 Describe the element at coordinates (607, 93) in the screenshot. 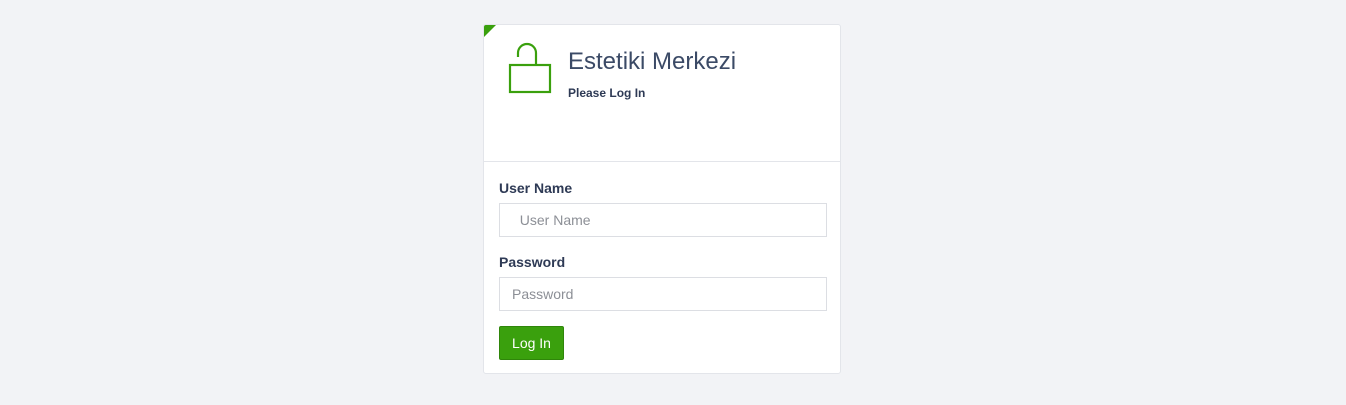

I see `login-subtitle: Please Log In` at that location.